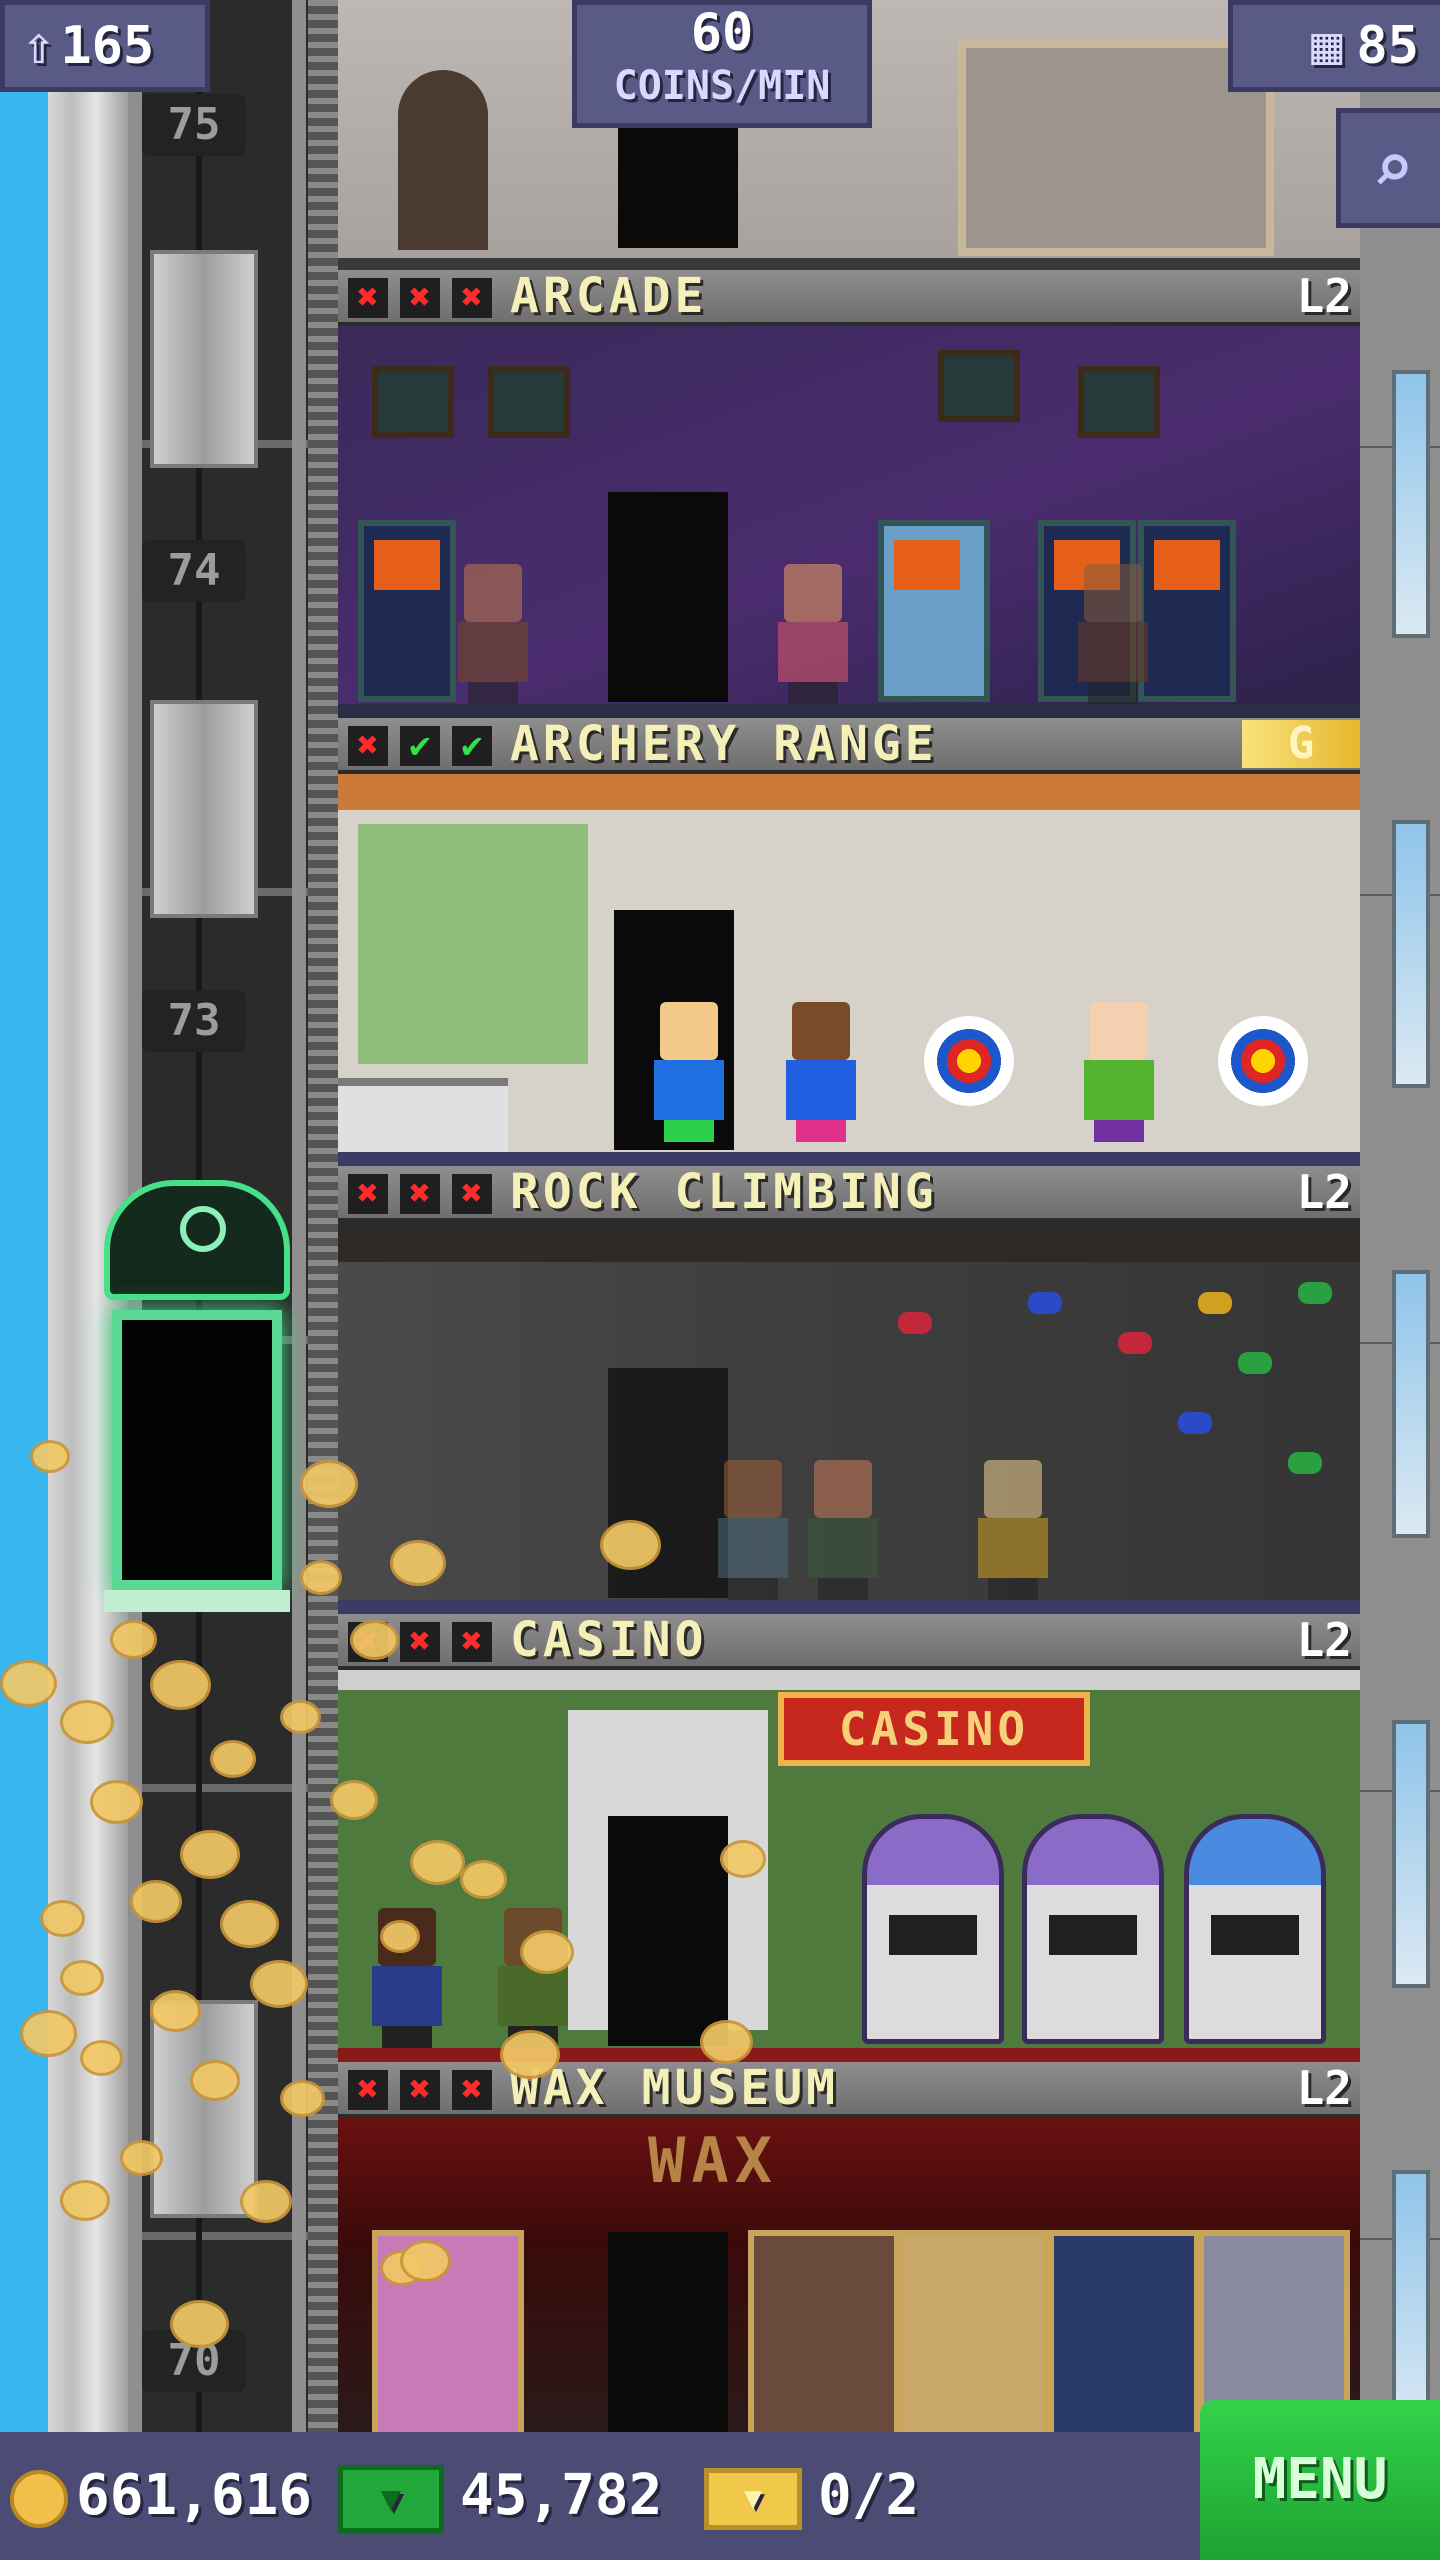 The image size is (1440, 2560). I want to click on ceiling-trim, so click(849, 1680).